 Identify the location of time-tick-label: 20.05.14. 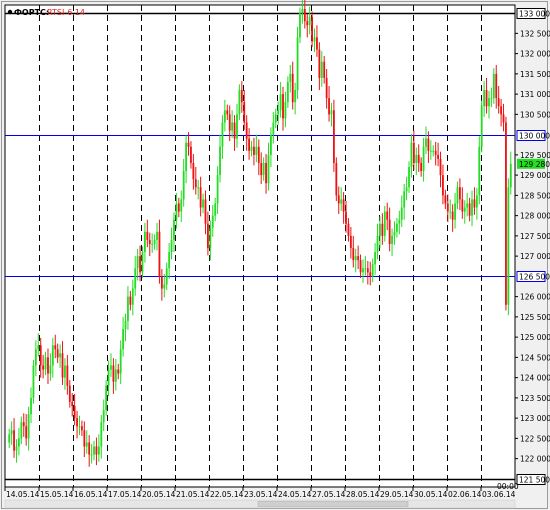
(159, 494).